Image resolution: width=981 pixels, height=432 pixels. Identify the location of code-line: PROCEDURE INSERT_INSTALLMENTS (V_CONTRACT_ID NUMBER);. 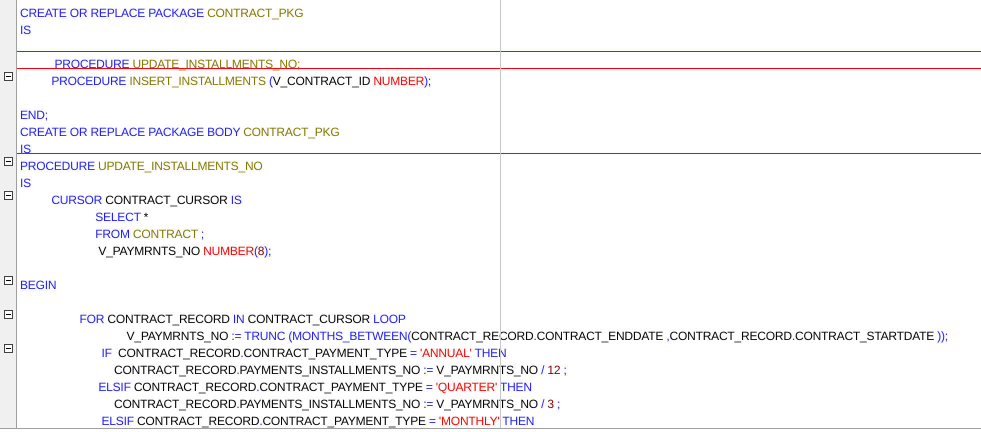
(241, 81).